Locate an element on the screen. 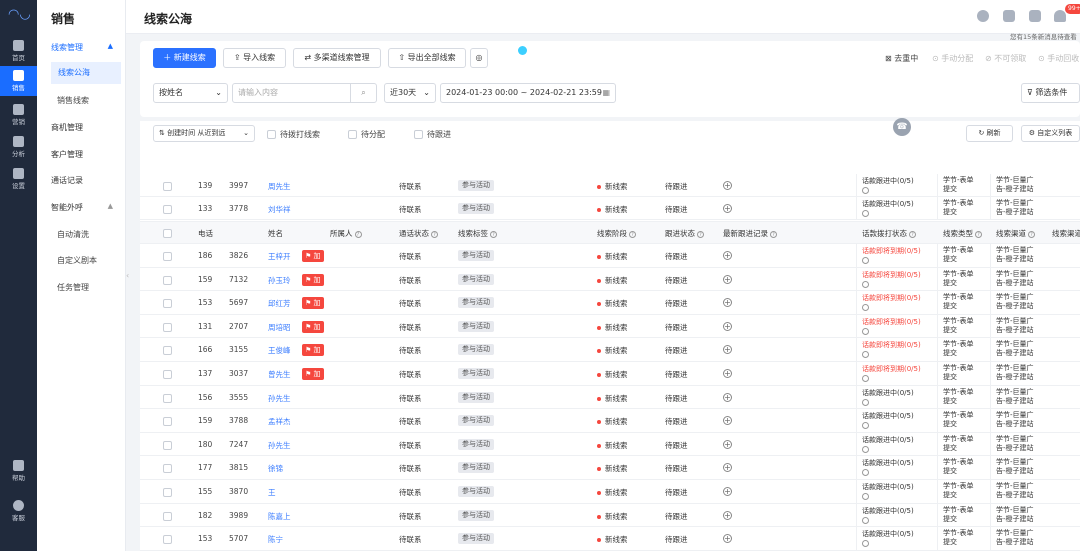 This screenshot has height=551, width=1080. filter-button: ⊽ 筛选条件 is located at coordinates (1050, 93).